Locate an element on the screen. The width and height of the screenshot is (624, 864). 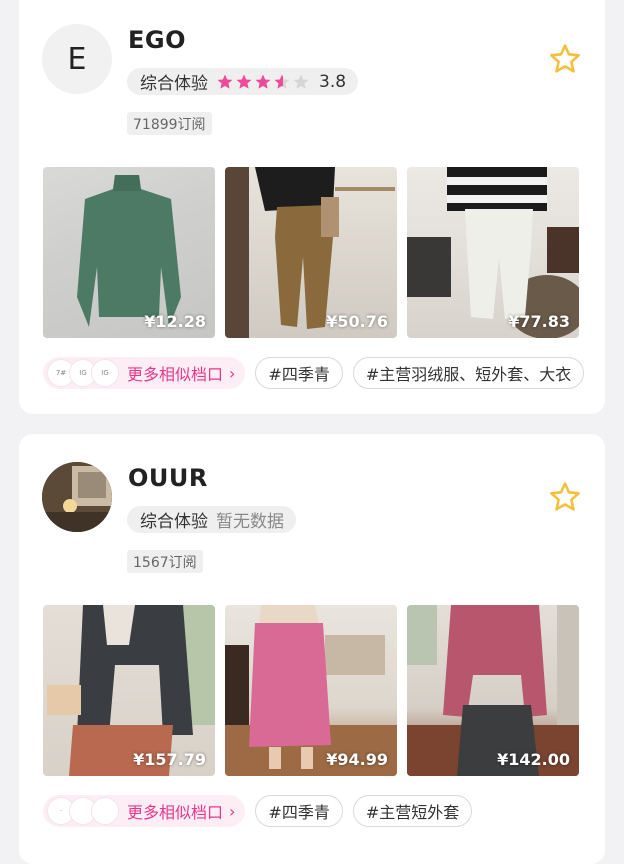
rating-pill: 综合体验 暂无数据 is located at coordinates (211, 519).